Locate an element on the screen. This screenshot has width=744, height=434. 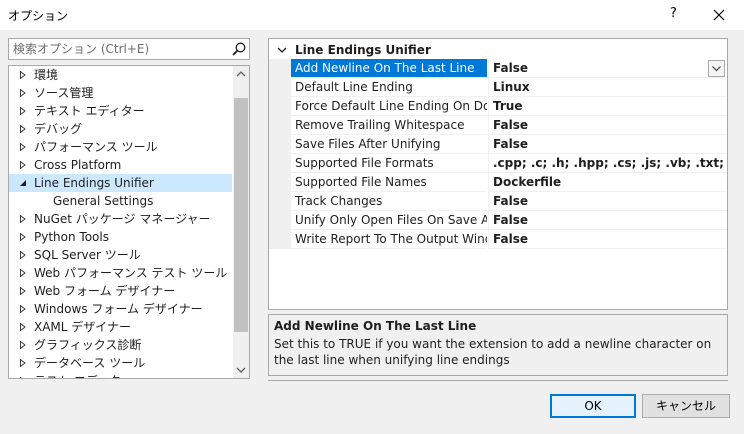
tree-child-item: General Settings is located at coordinates (120, 201).